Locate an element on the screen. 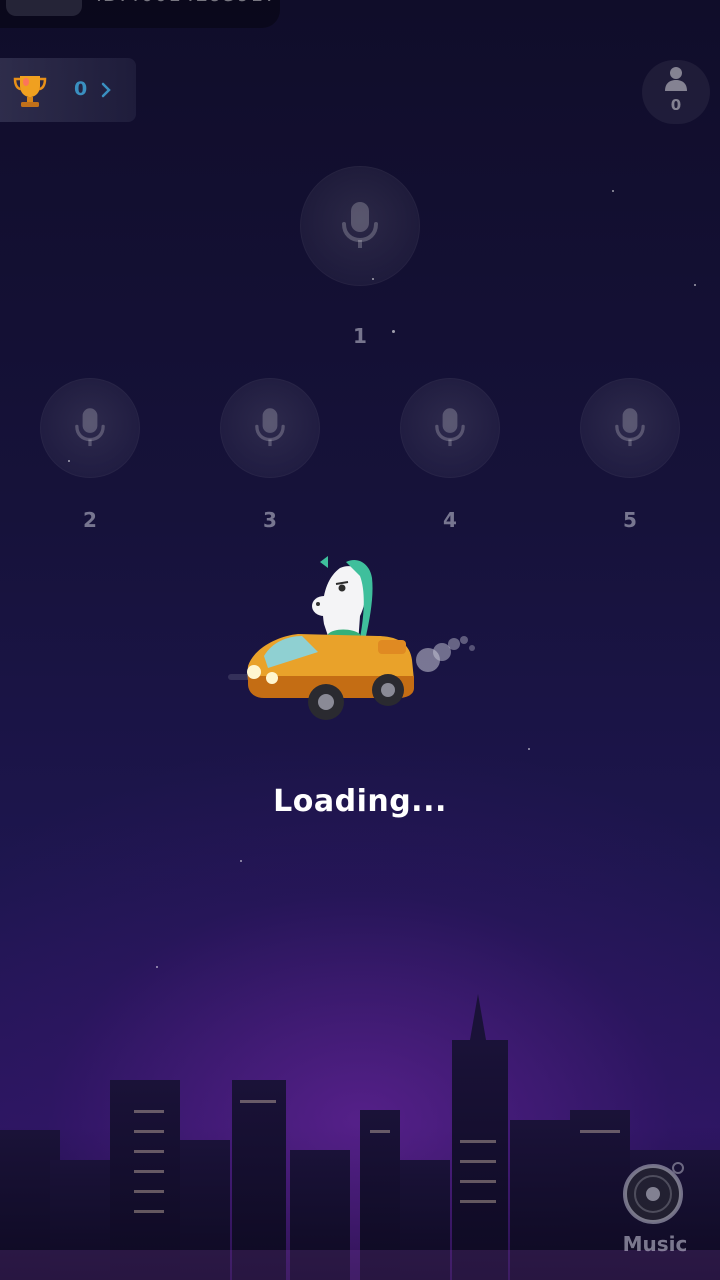 This screenshot has width=720, height=1280. horse-car-mascot is located at coordinates (351, 638).